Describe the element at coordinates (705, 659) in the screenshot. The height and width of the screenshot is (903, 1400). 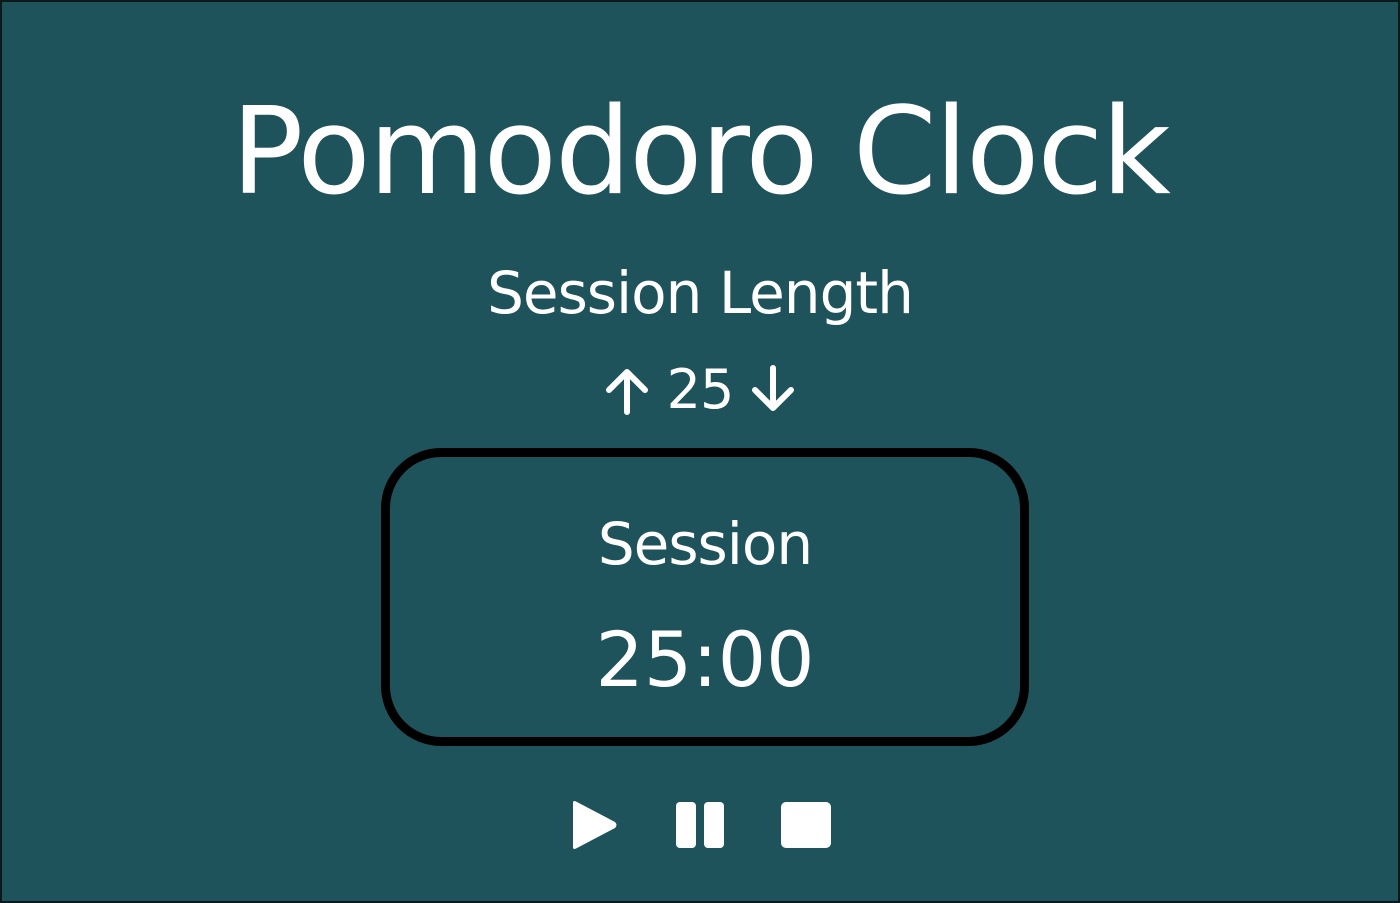
I see `timer-display: 25:00` at that location.